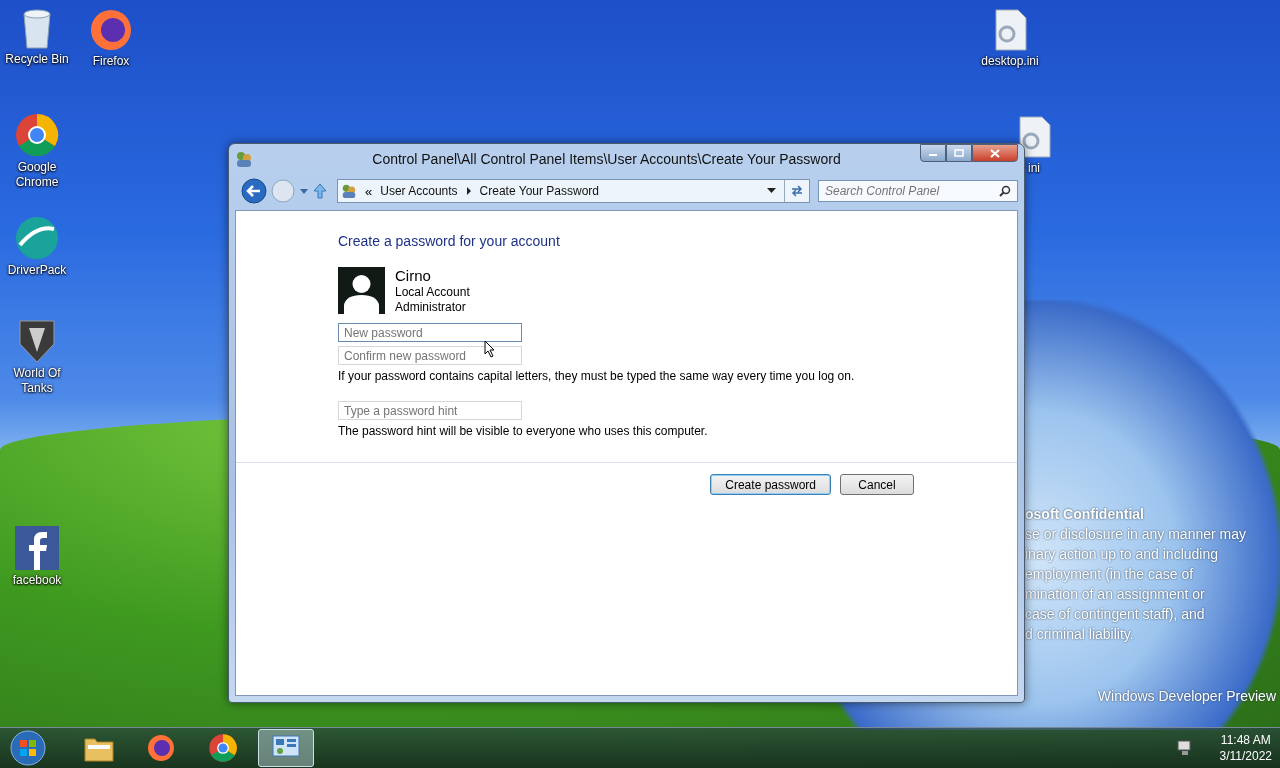 The width and height of the screenshot is (1280, 768). I want to click on caps-note: If your password contains capital letters, they must be typed the same way every time you log on., so click(597, 376).